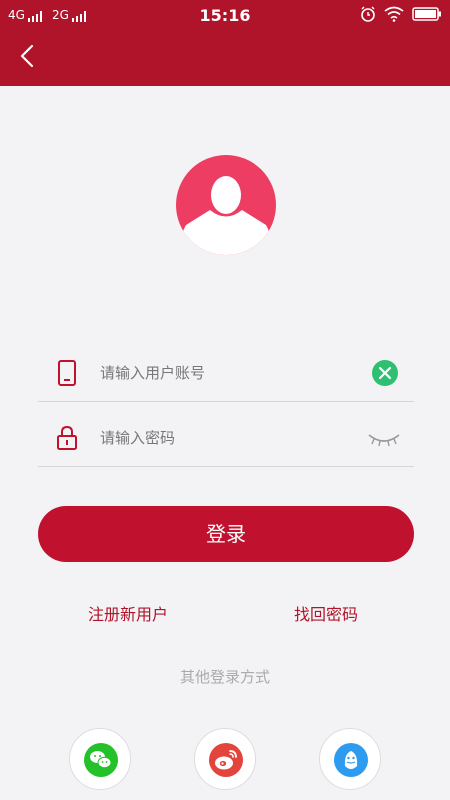 This screenshot has width=450, height=800. I want to click on qq-login-button, so click(350, 759).